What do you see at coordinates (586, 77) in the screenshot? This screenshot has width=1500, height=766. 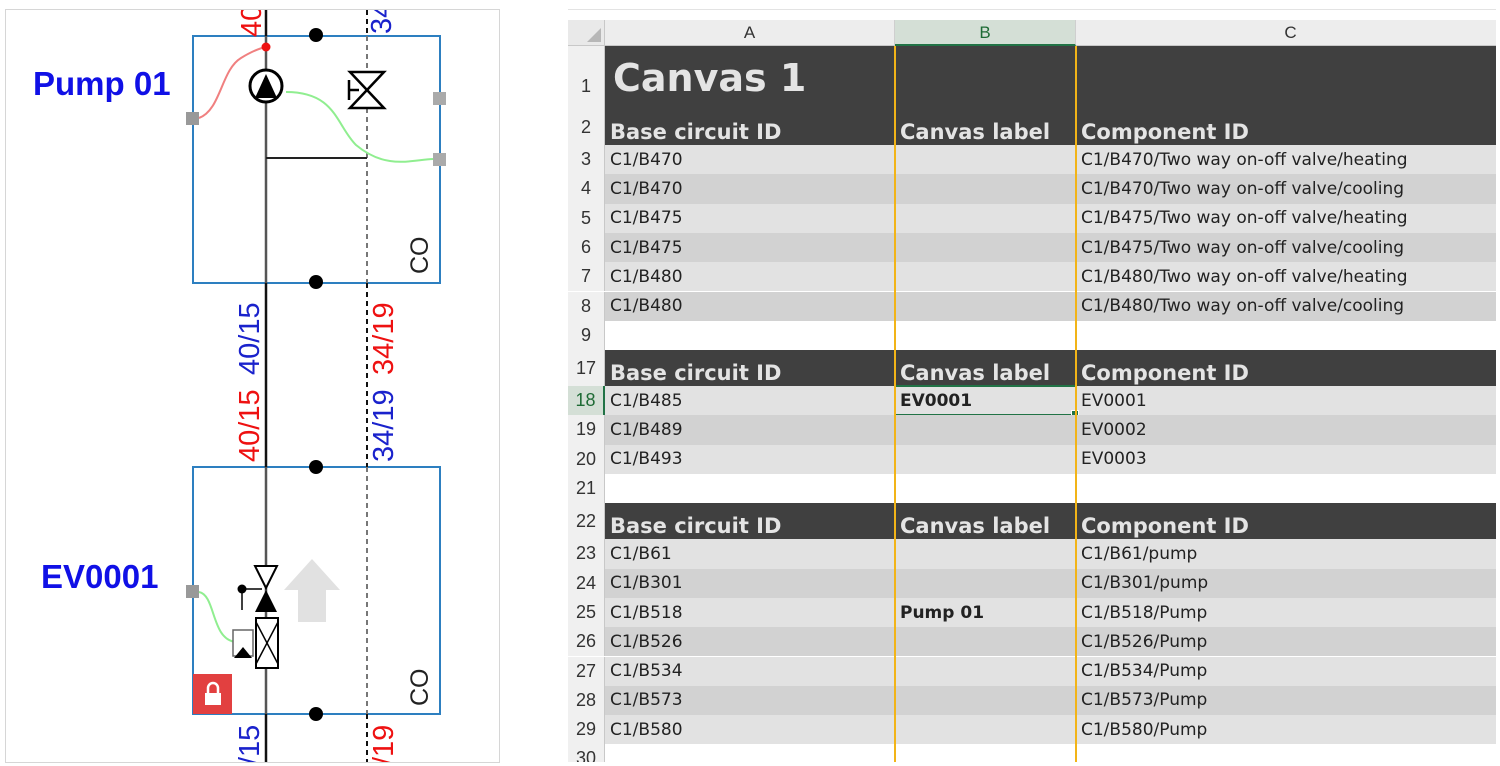 I see `row-header: 1` at bounding box center [586, 77].